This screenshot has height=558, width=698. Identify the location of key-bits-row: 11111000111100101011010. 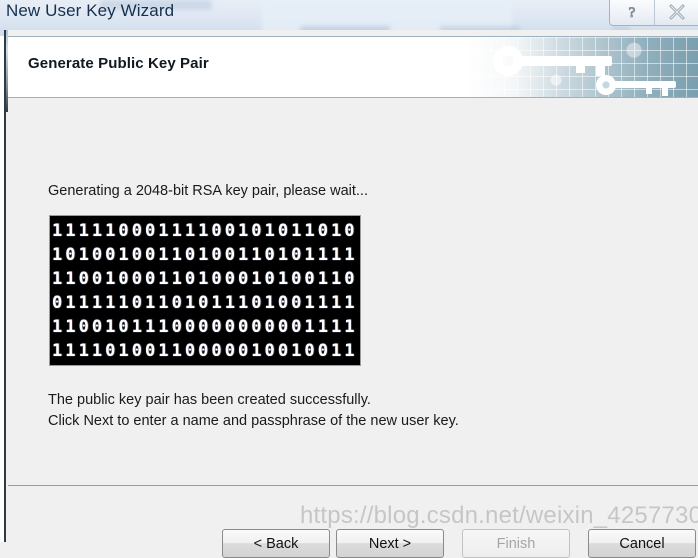
(205, 231).